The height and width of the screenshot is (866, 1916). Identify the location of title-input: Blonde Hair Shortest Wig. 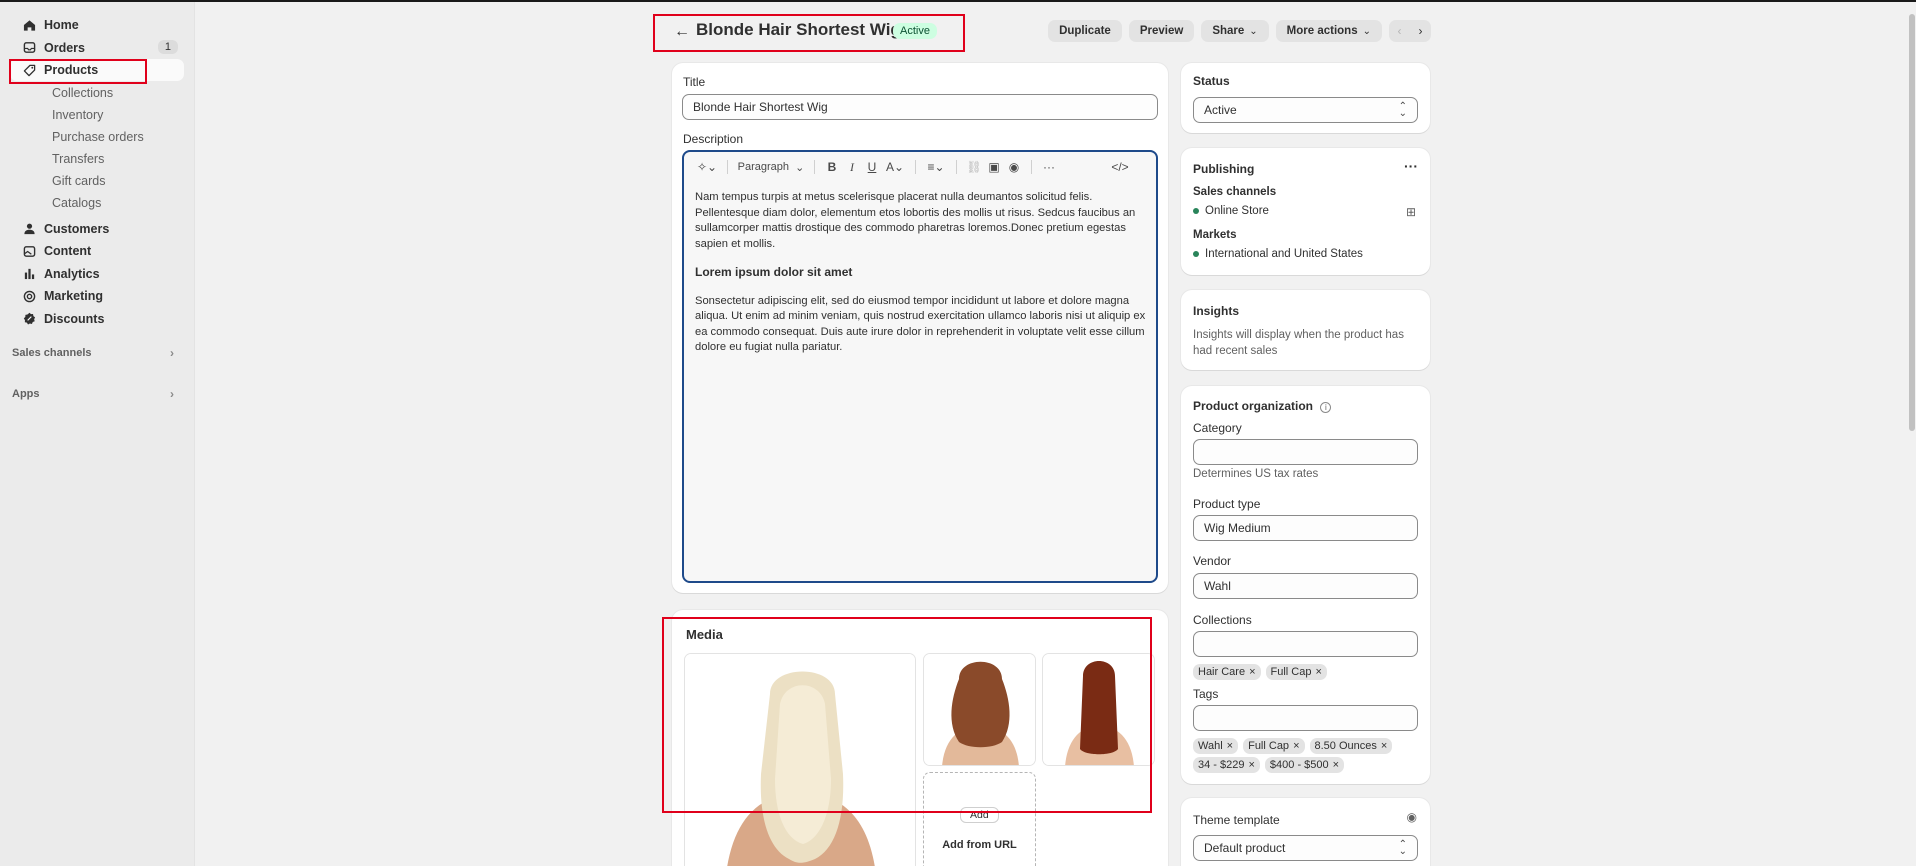
(920, 107).